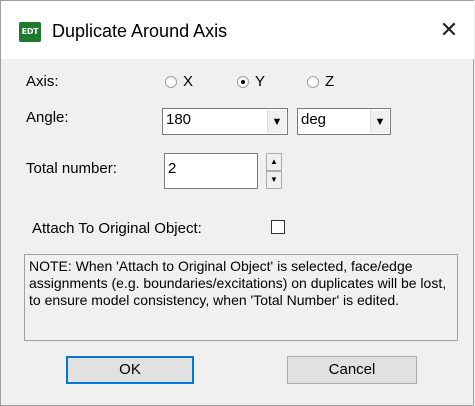  What do you see at coordinates (130, 370) in the screenshot?
I see `ok-button: OK` at bounding box center [130, 370].